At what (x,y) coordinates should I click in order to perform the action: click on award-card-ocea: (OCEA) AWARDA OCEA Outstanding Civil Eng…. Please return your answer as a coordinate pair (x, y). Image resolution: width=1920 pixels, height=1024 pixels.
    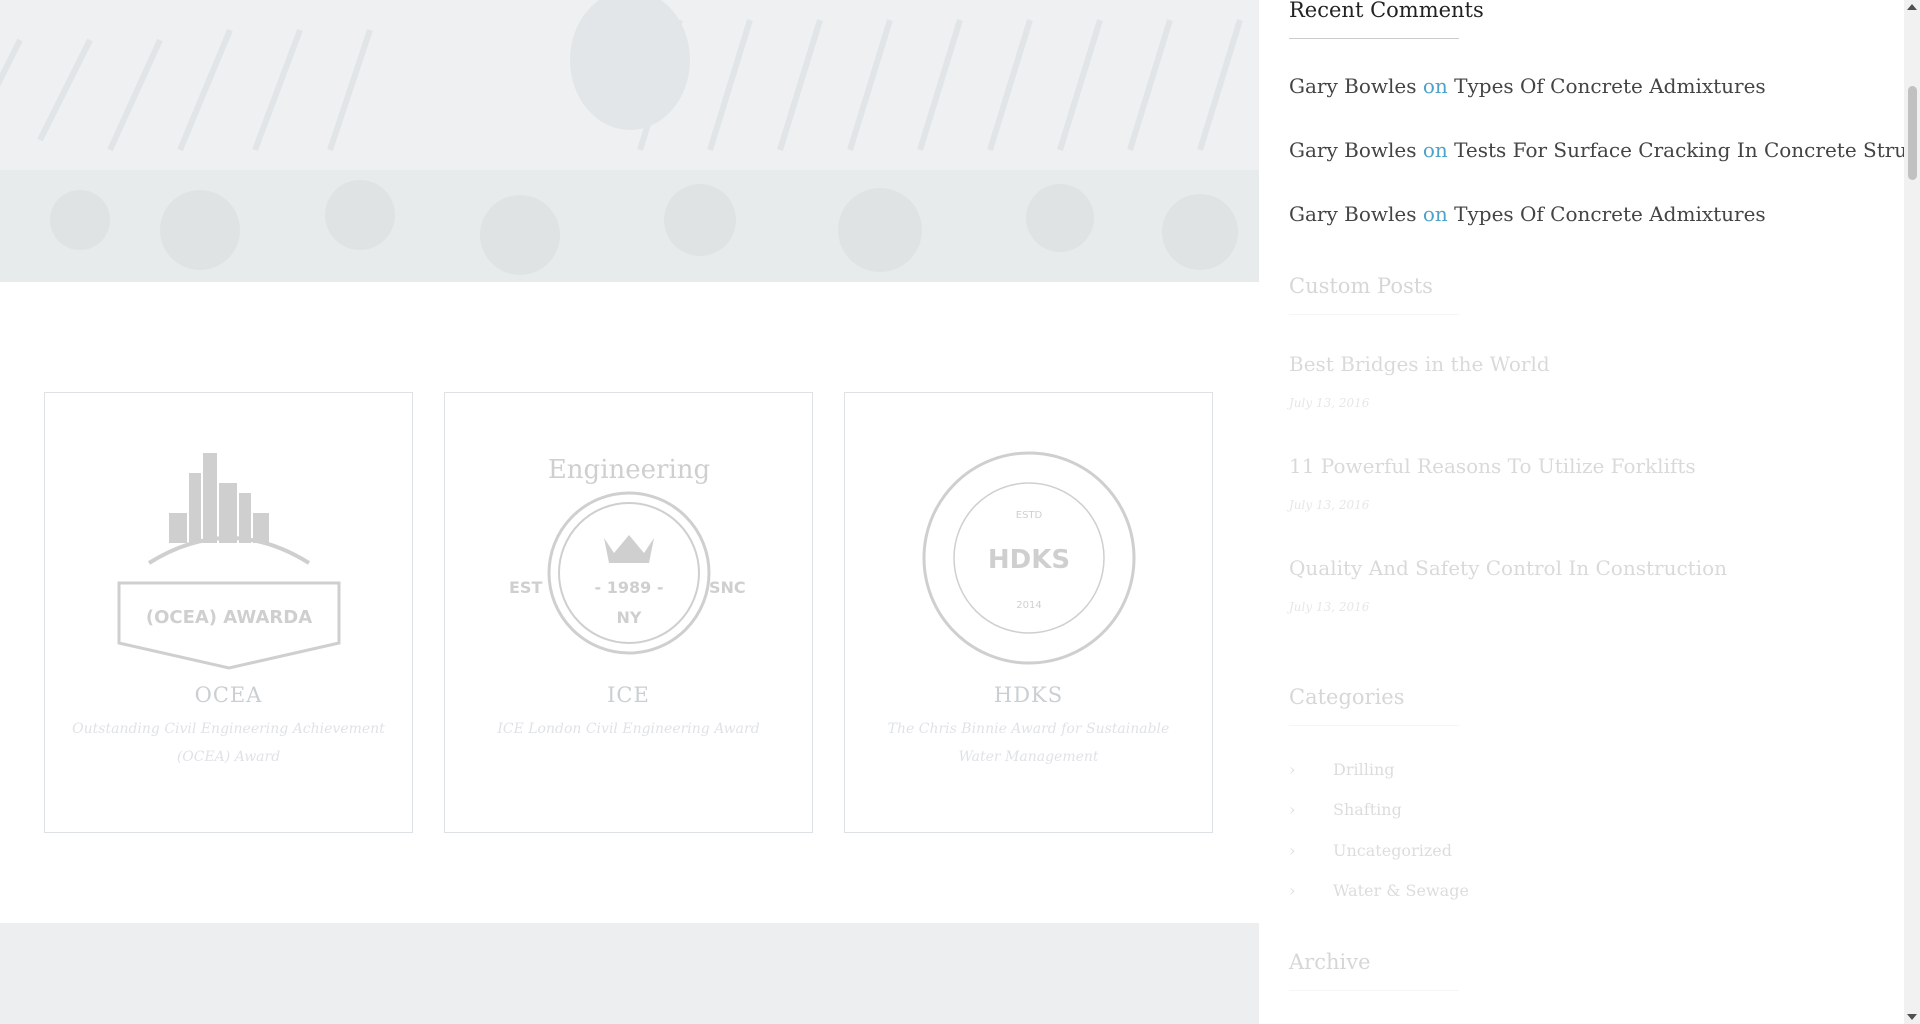
    Looking at the image, I should click on (228, 612).